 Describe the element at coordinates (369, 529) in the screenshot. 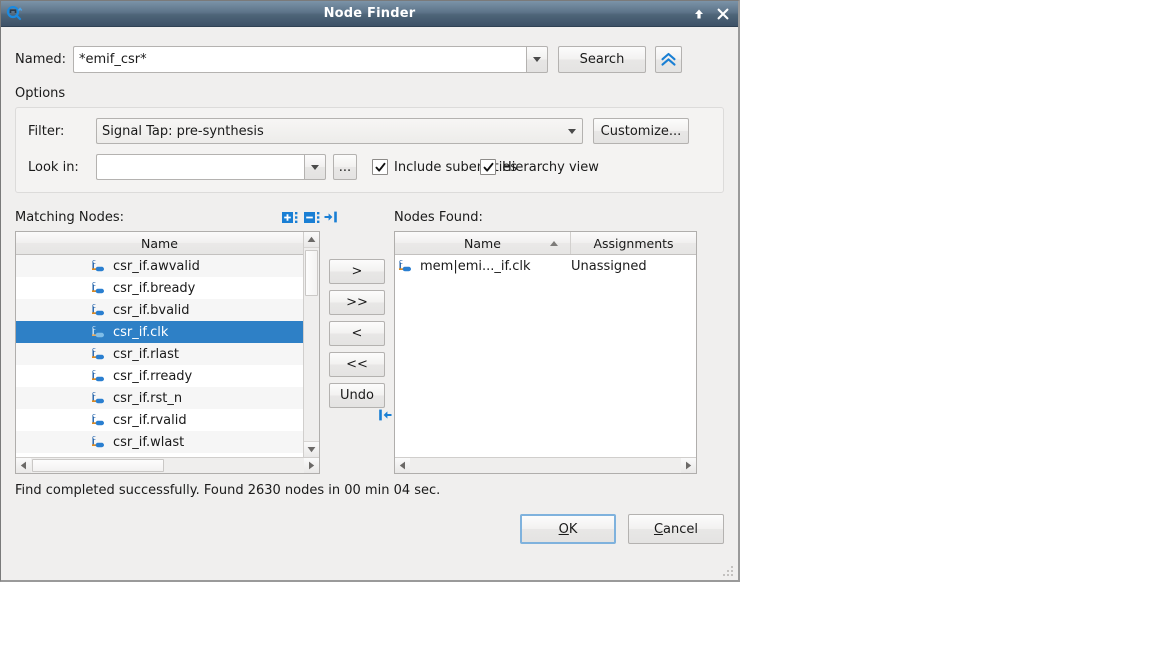

I see `dialog-footer: OK Cancel` at that location.